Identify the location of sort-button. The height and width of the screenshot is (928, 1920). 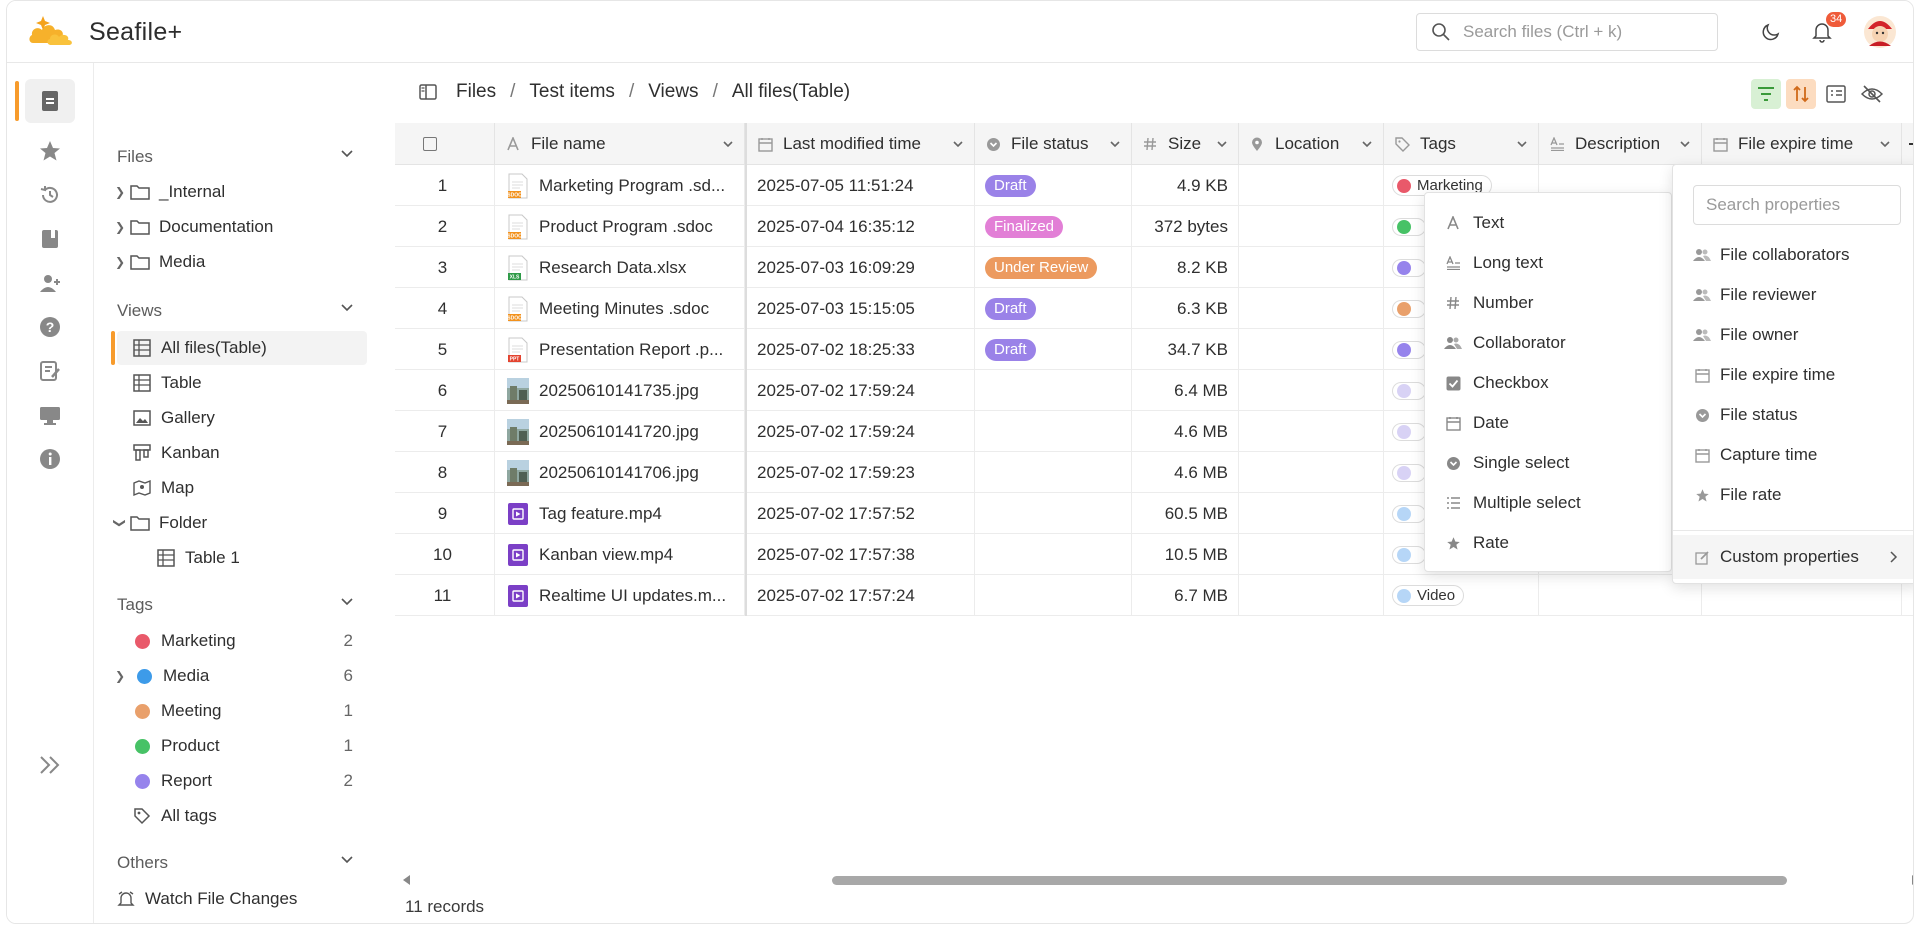
(1801, 94).